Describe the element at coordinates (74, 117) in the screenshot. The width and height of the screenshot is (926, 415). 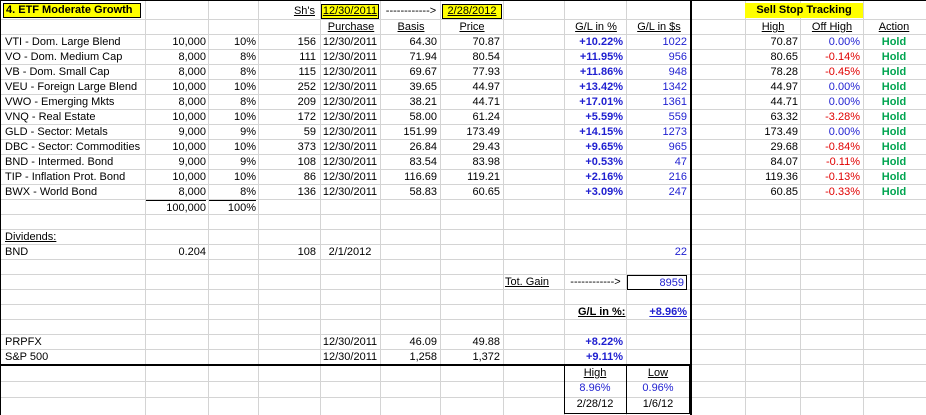
I see `holding-name: VNQ - Real Estate` at that location.